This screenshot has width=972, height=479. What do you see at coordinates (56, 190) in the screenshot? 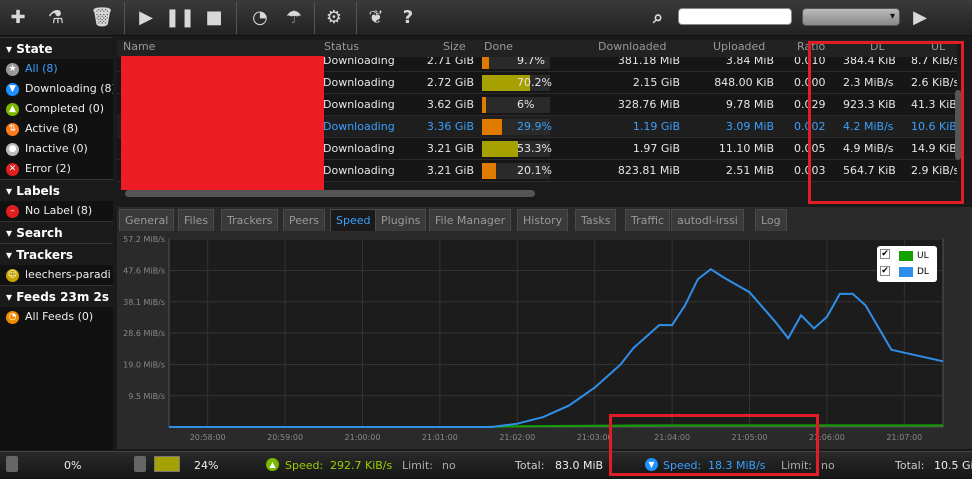
I see `labels-header: ▾ Labels` at bounding box center [56, 190].